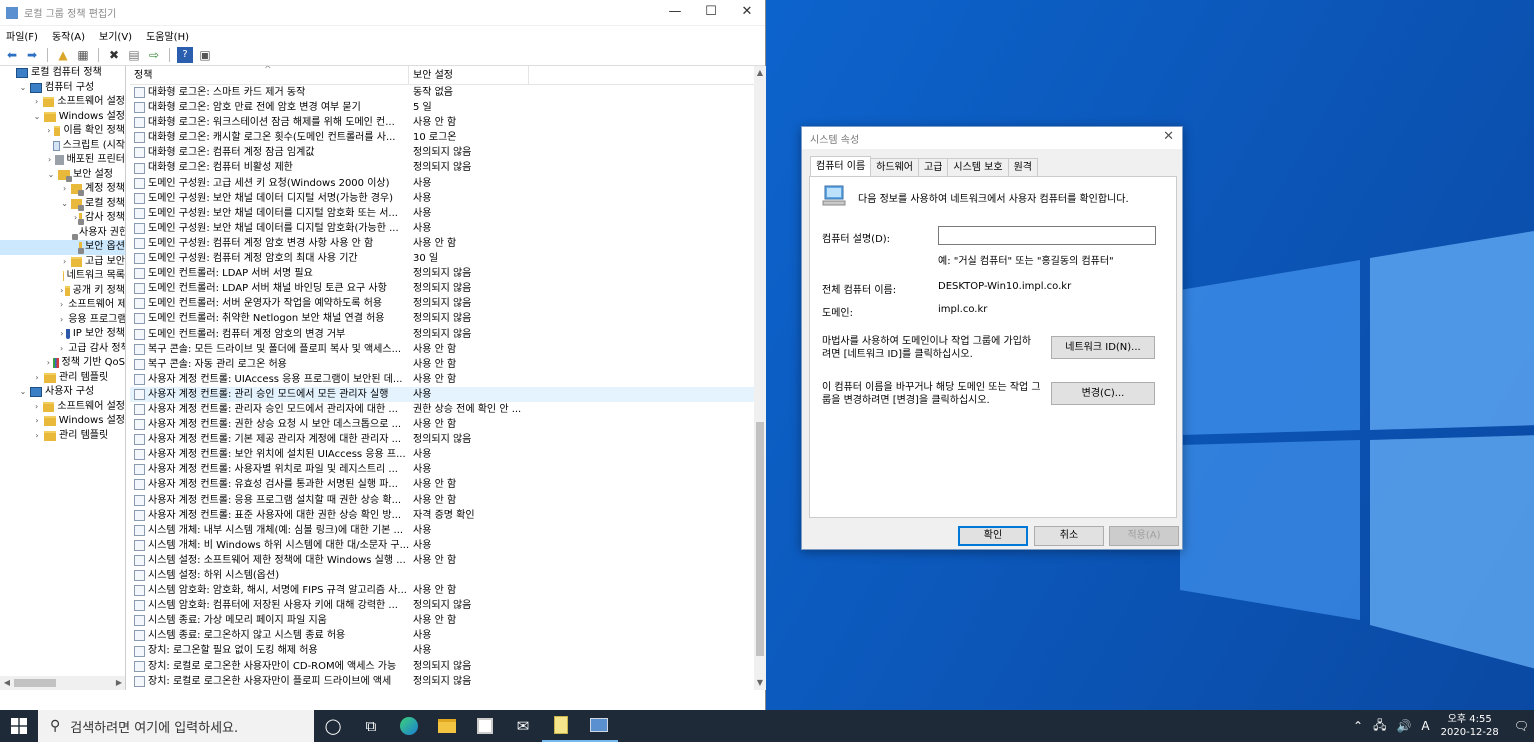 This screenshot has width=1534, height=742. What do you see at coordinates (992, 138) in the screenshot?
I see `dialog-title-bar: 시스템 속성 ✕` at bounding box center [992, 138].